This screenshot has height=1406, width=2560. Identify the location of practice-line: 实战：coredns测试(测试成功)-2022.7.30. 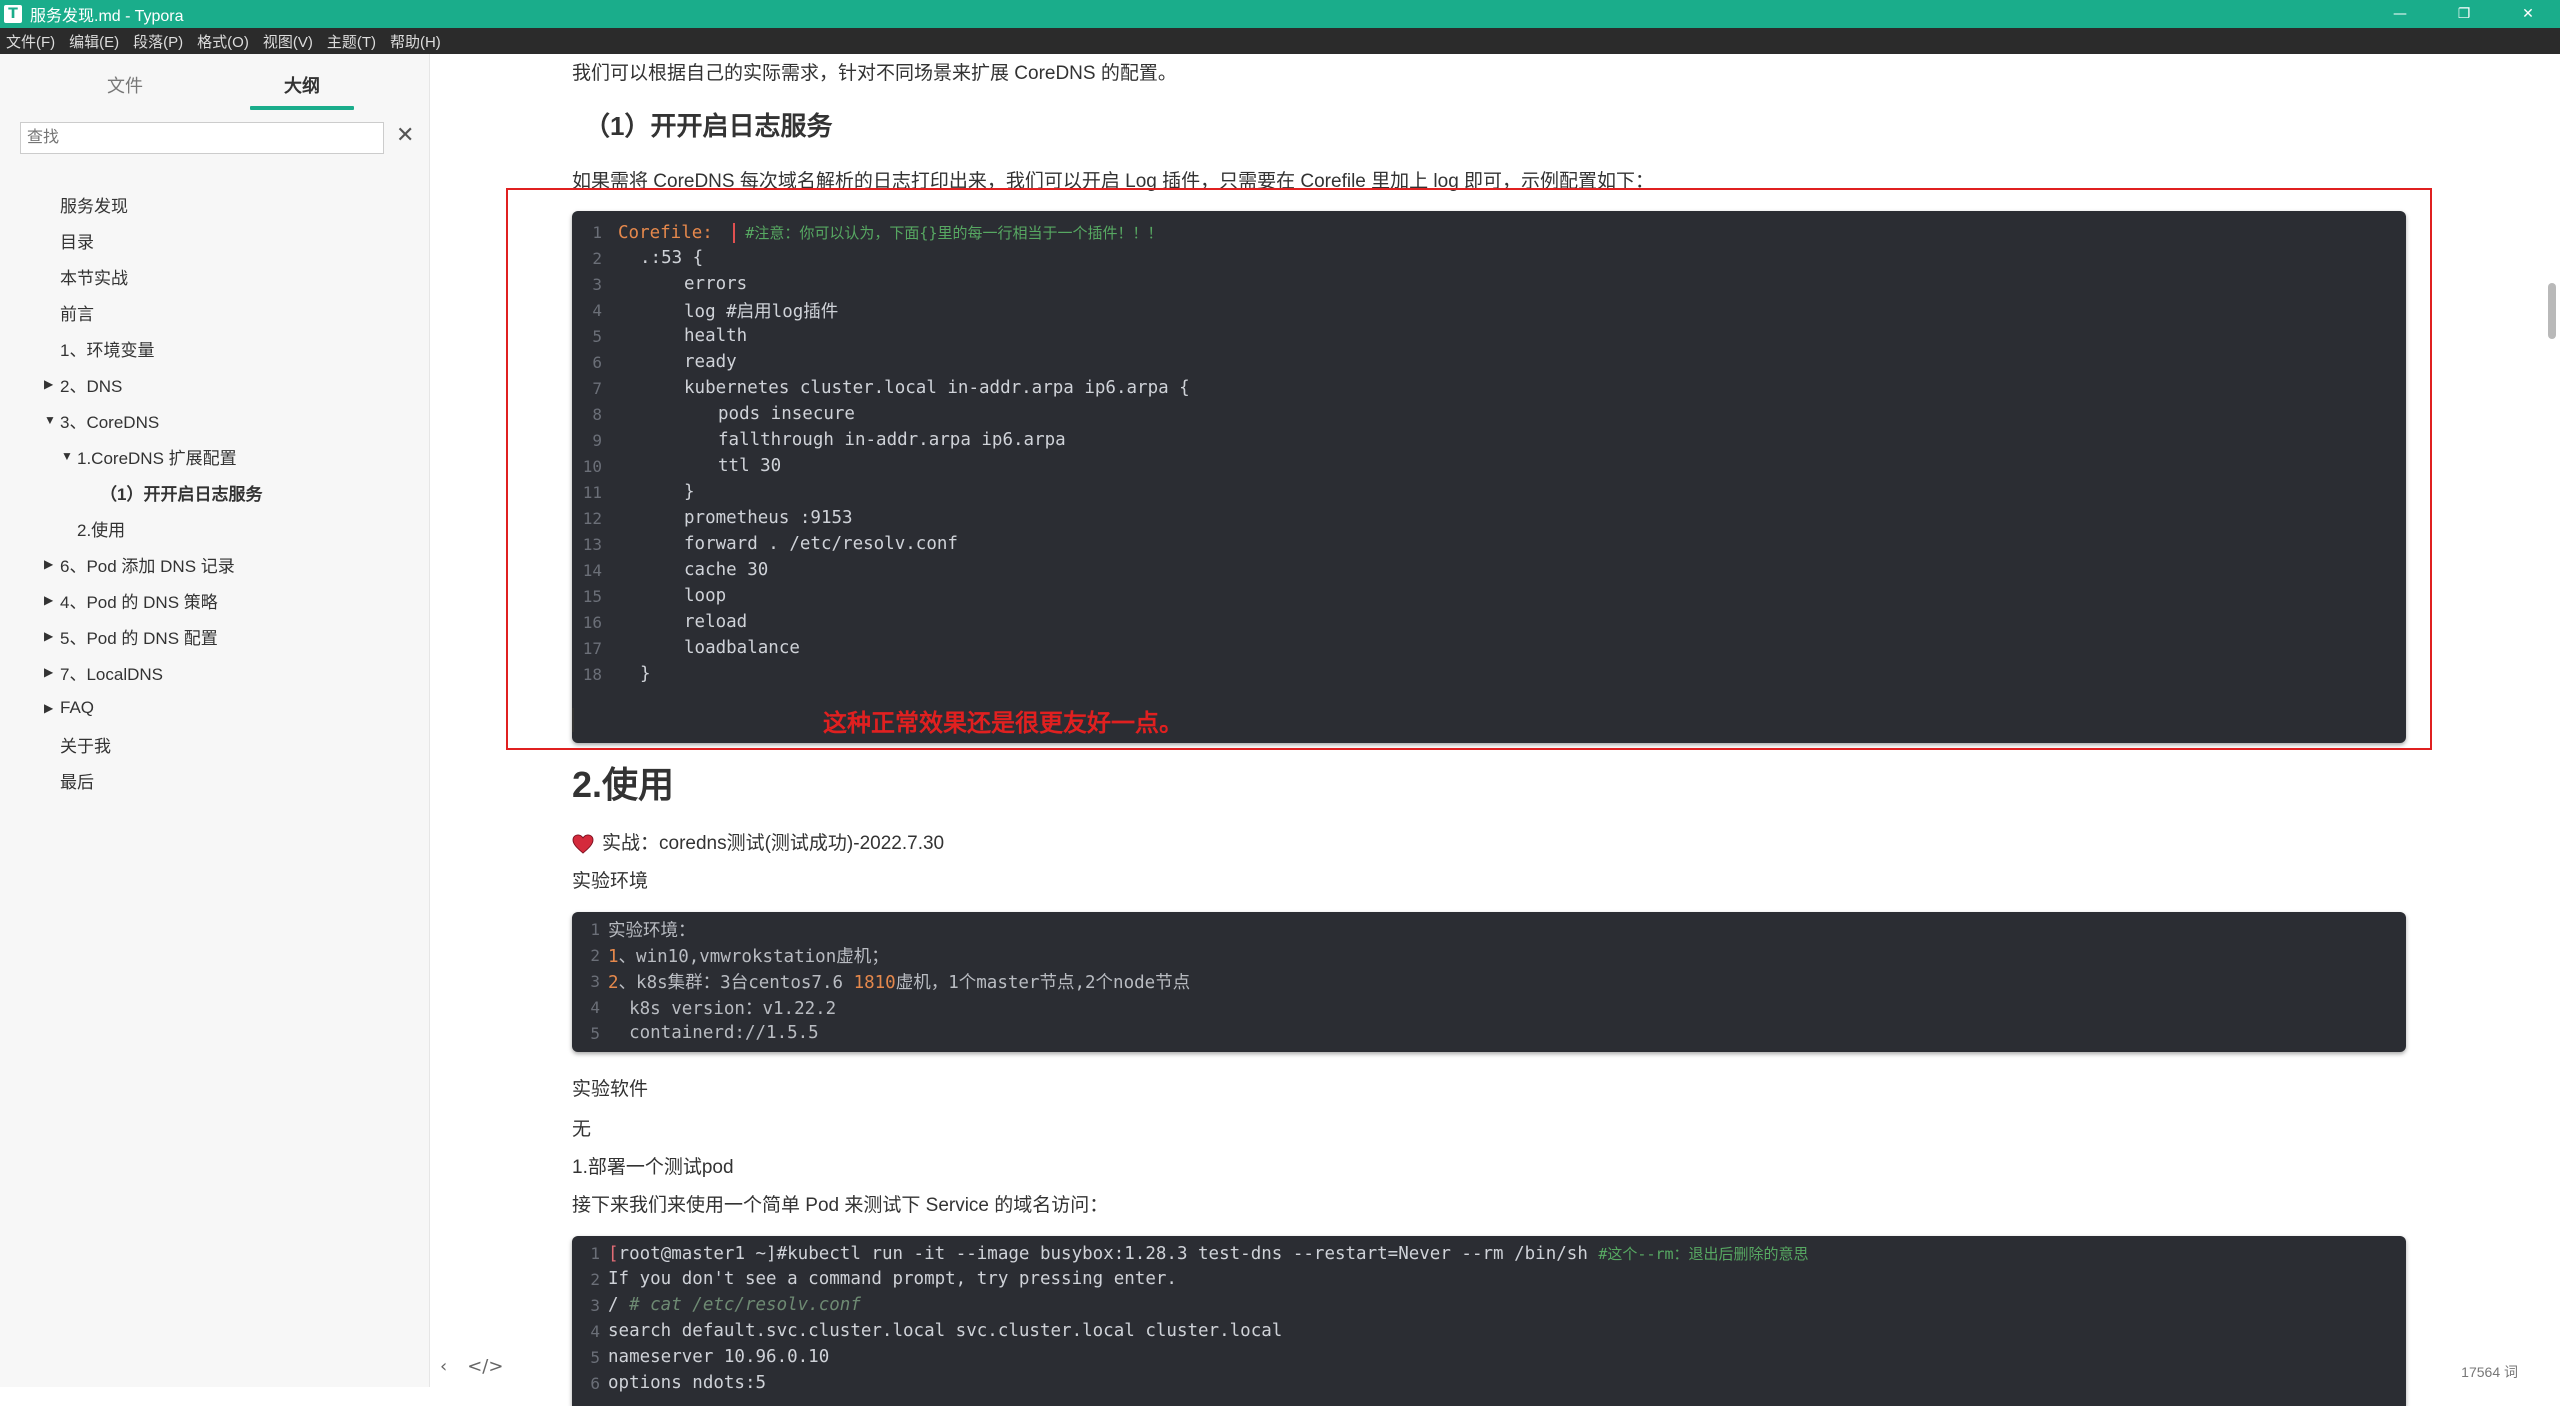
(758, 841).